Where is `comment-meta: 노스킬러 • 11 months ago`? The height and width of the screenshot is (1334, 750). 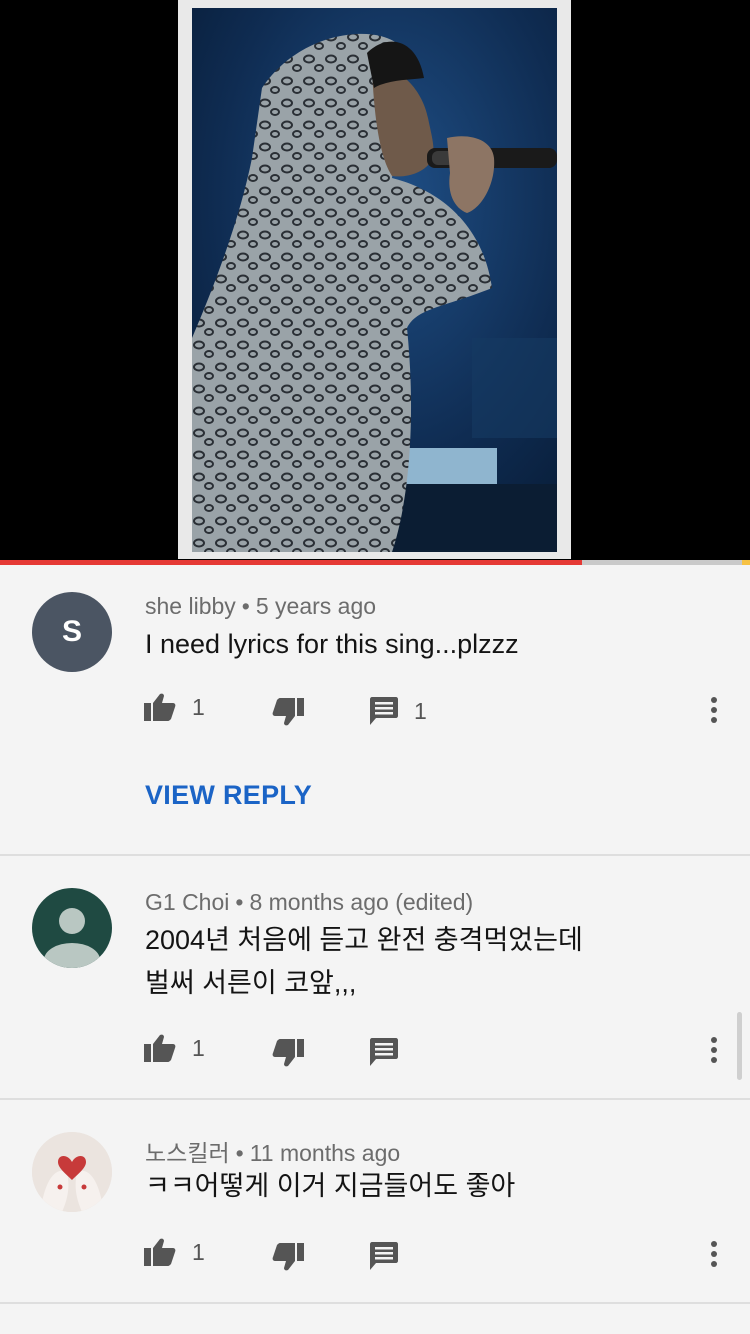 comment-meta: 노스킬러 • 11 months ago is located at coordinates (273, 1153).